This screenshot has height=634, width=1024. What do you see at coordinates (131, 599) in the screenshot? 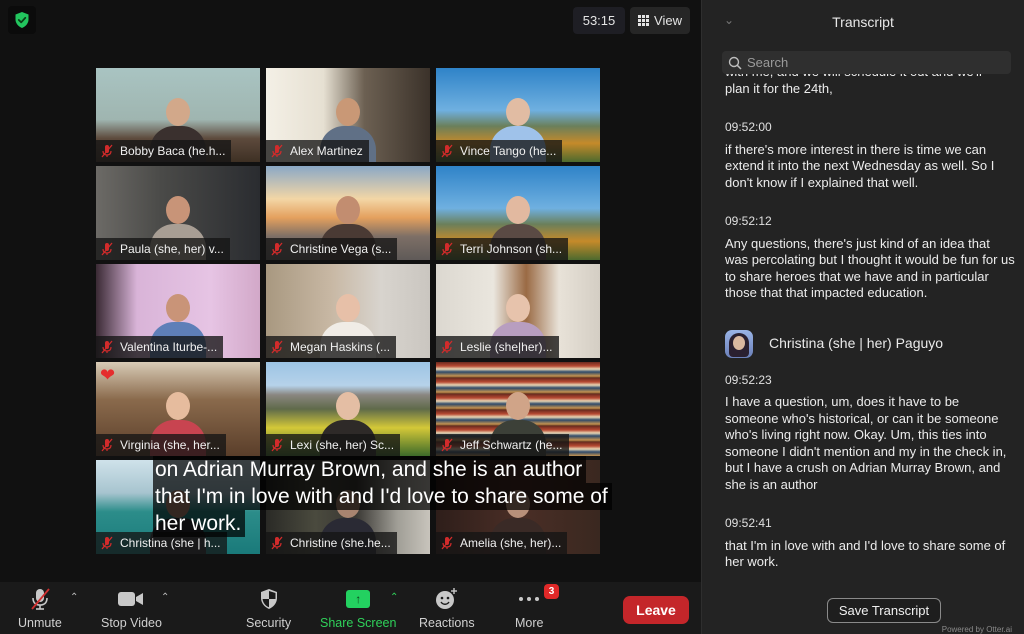
I see `video-camera-icon` at bounding box center [131, 599].